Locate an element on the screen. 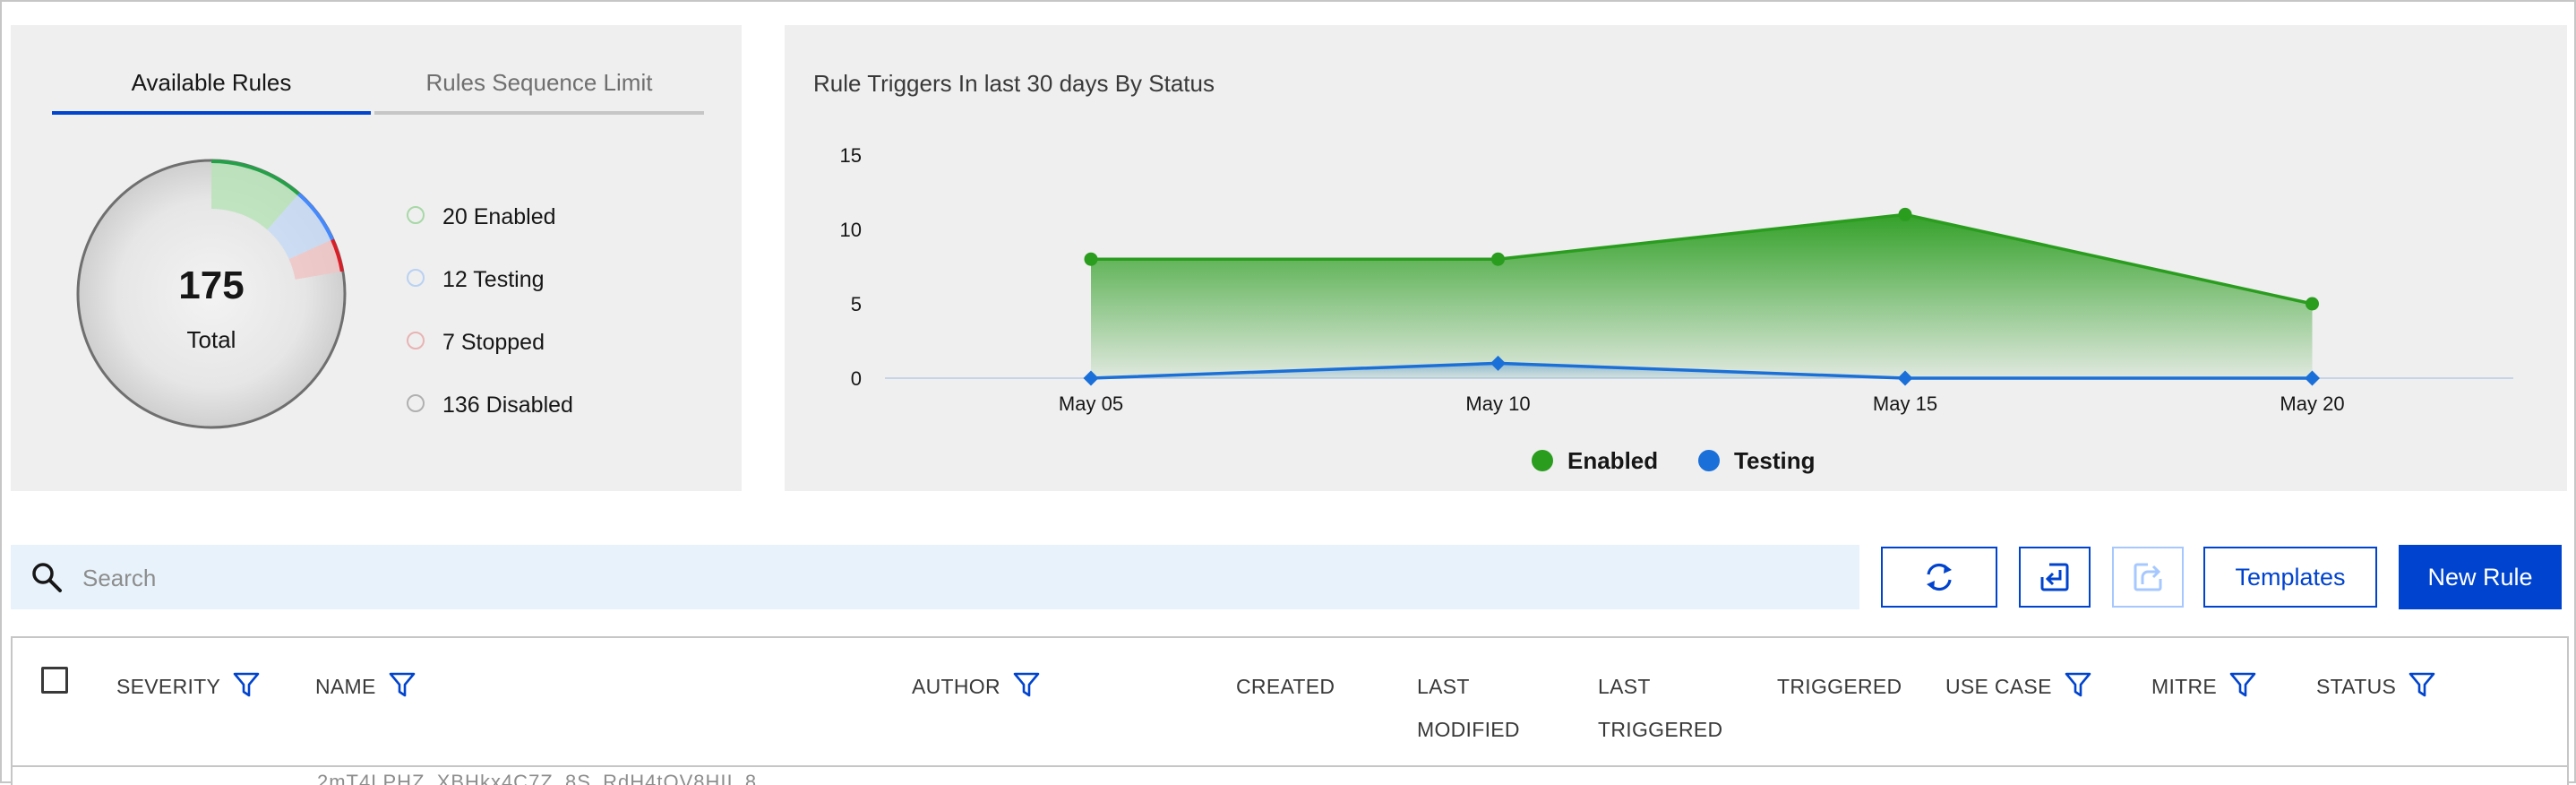  legend-testing-dot-icon is located at coordinates (1709, 460).